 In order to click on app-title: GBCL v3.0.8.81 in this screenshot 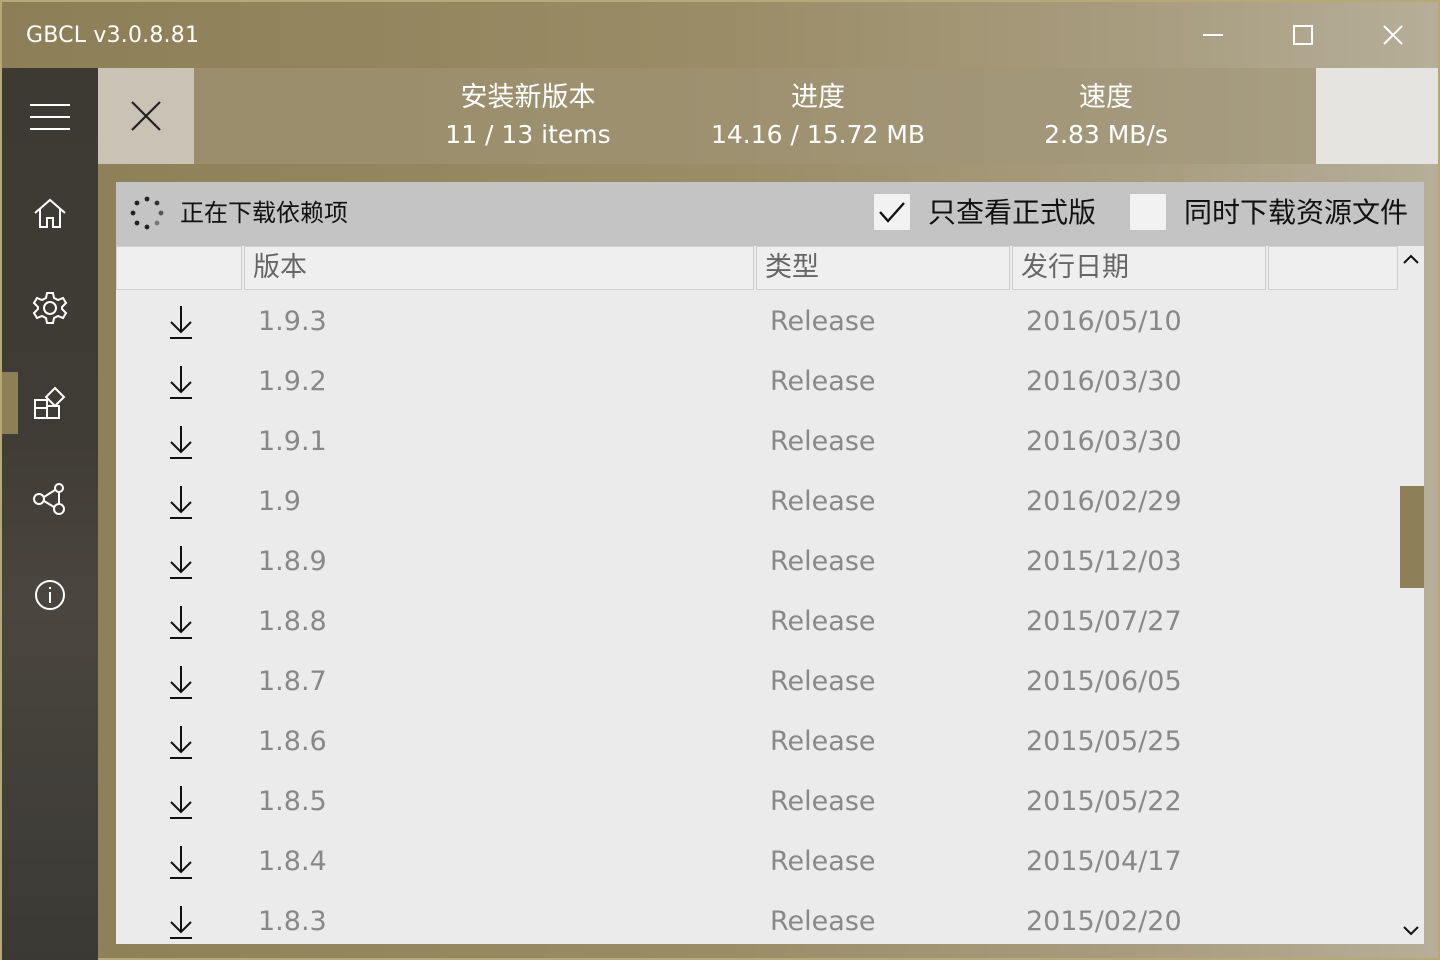, I will do `click(113, 35)`.